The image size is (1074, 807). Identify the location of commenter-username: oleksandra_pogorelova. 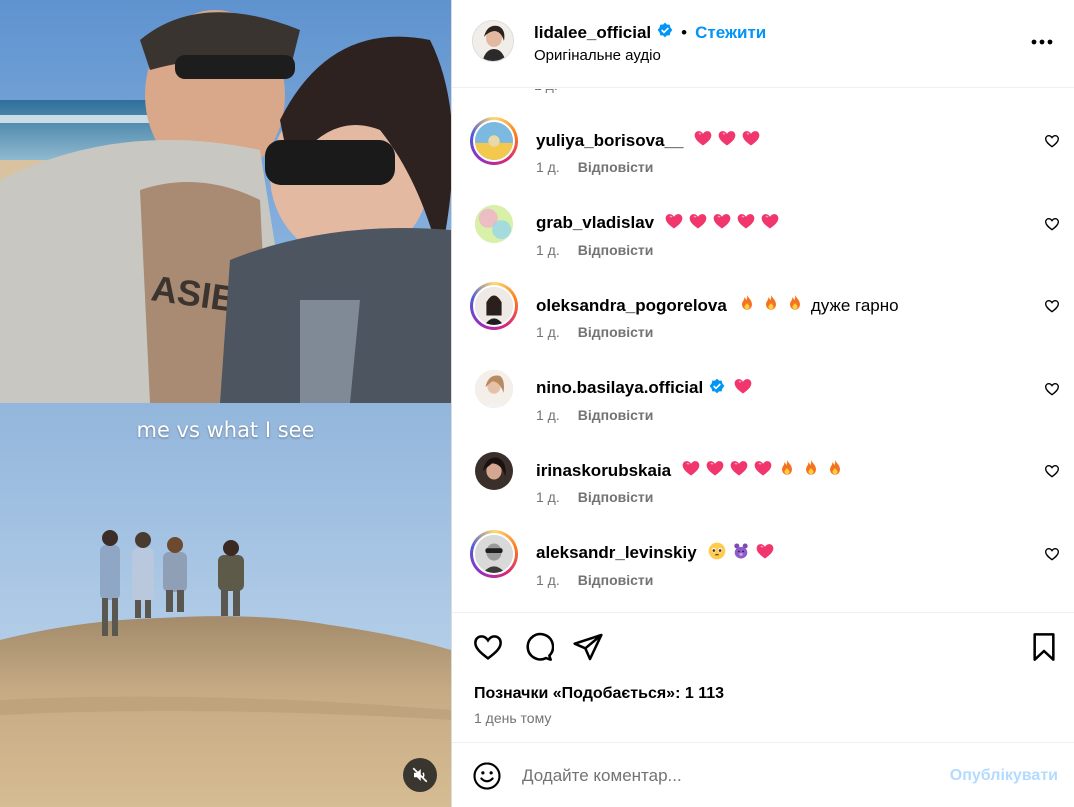
(631, 306).